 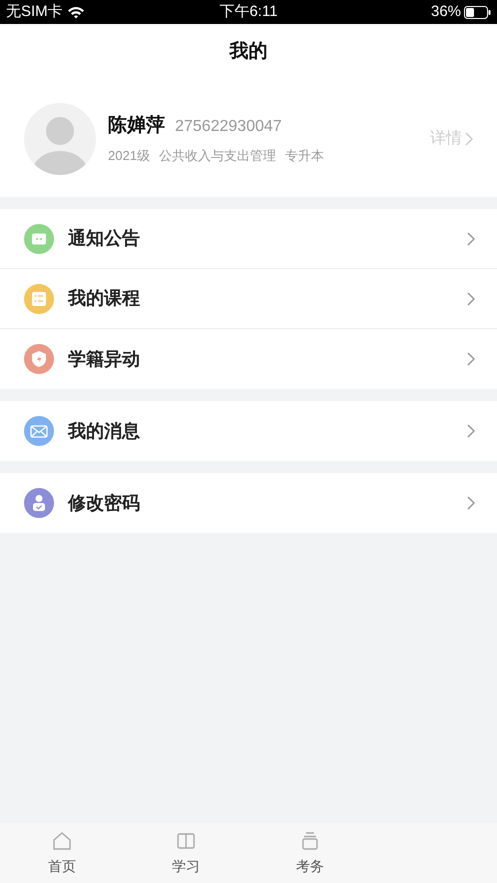 I want to click on profile-detail: 专升本, so click(x=304, y=156).